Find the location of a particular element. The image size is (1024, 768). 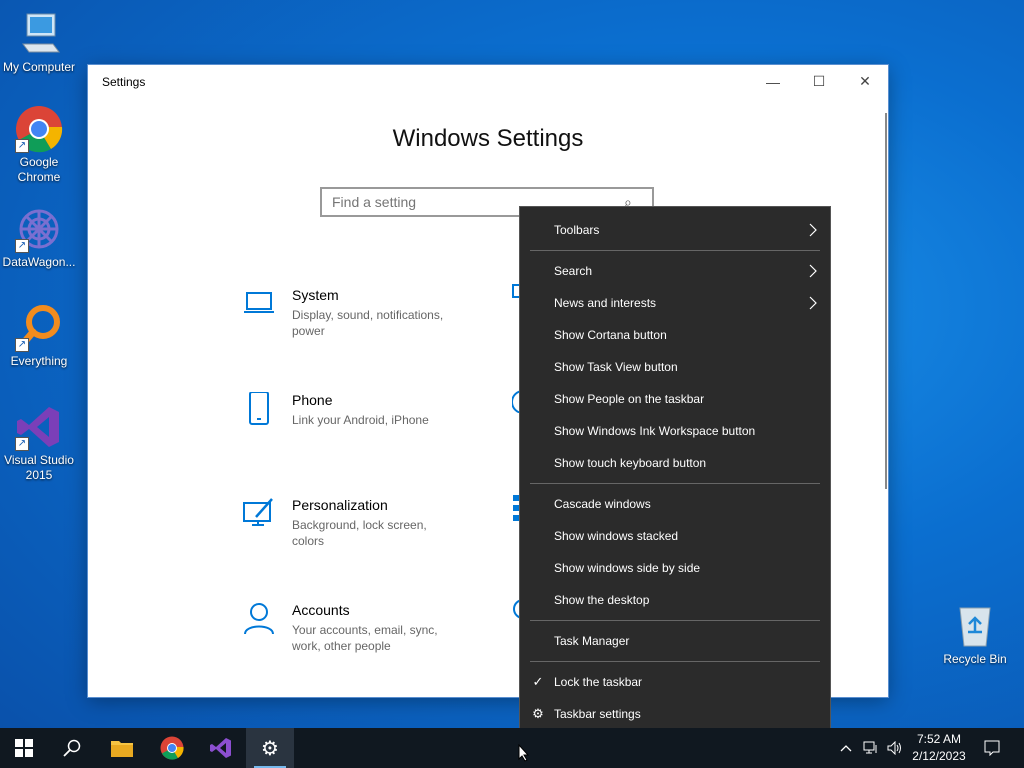

menu-item-label: Show Cortana button is located at coordinates (610, 335).